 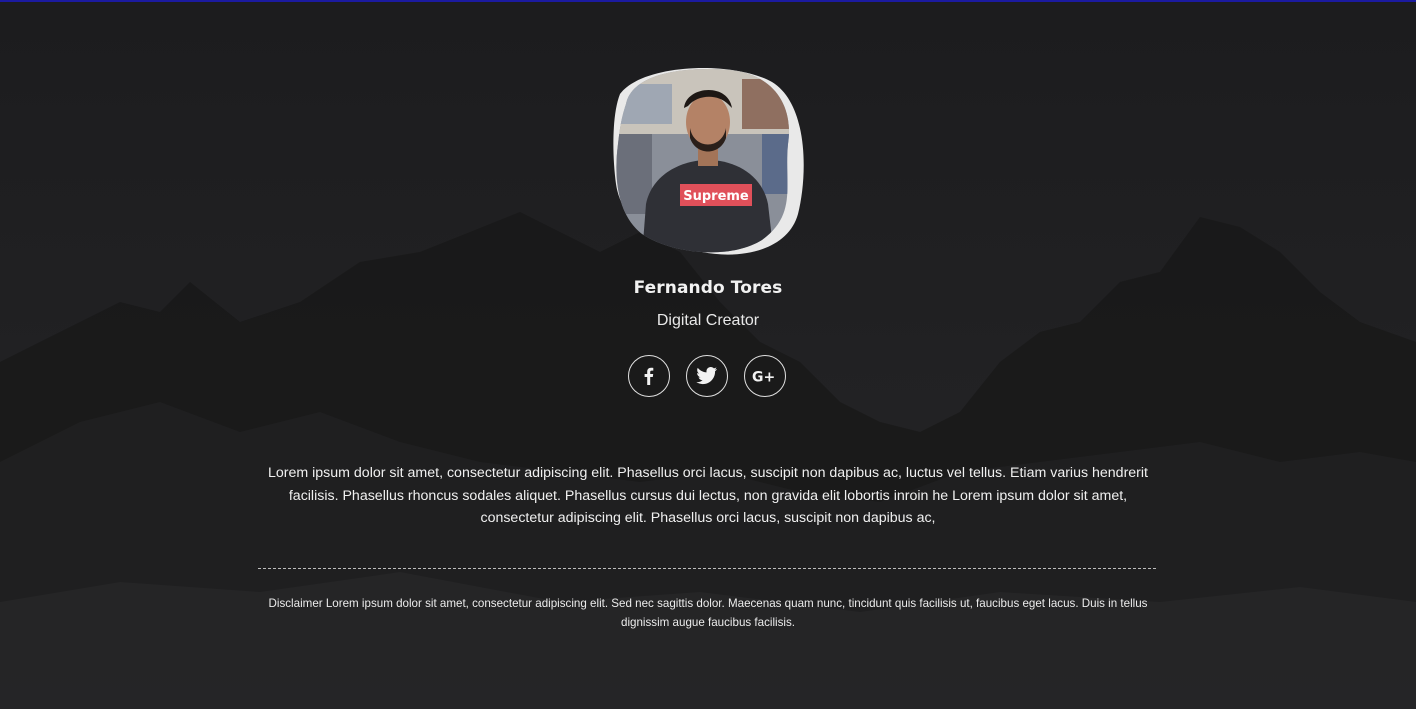 I want to click on social-links: G+, so click(x=708, y=376).